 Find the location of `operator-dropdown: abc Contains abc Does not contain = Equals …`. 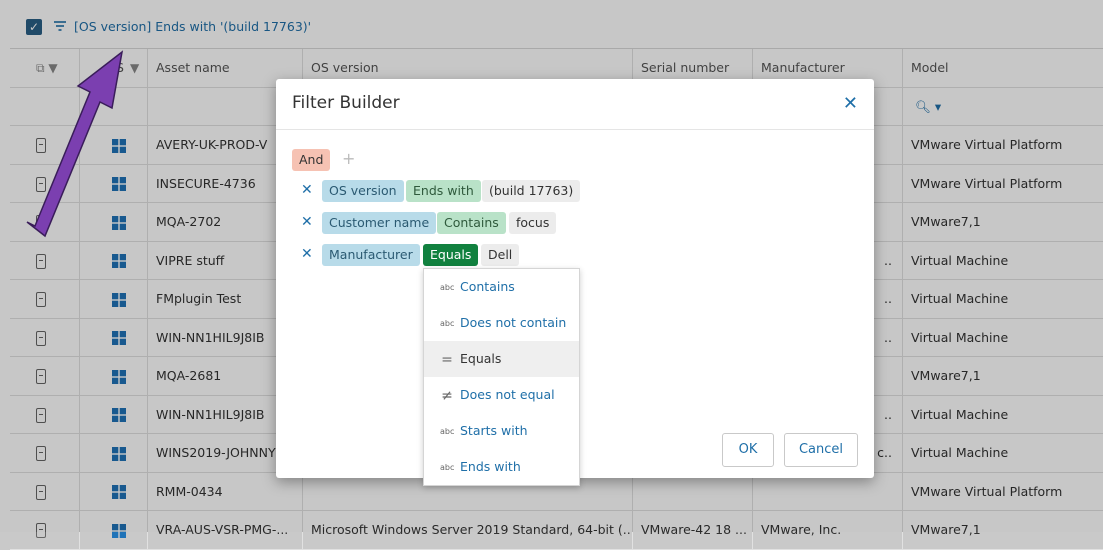

operator-dropdown: abc Contains abc Does not contain = Equals … is located at coordinates (501, 377).